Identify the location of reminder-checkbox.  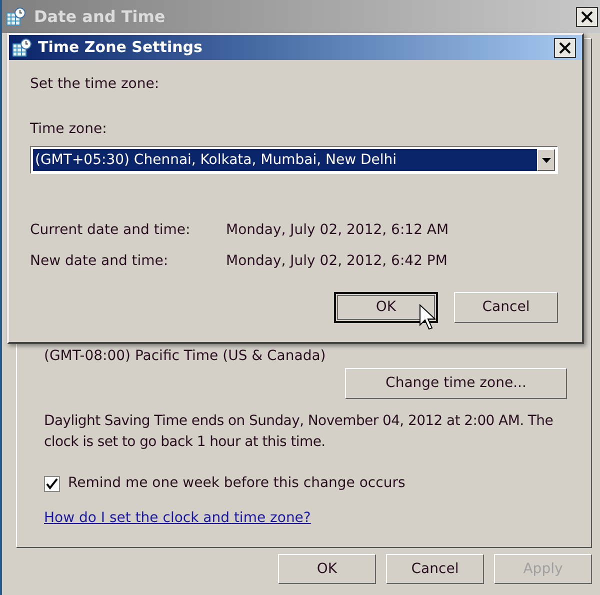
(52, 484).